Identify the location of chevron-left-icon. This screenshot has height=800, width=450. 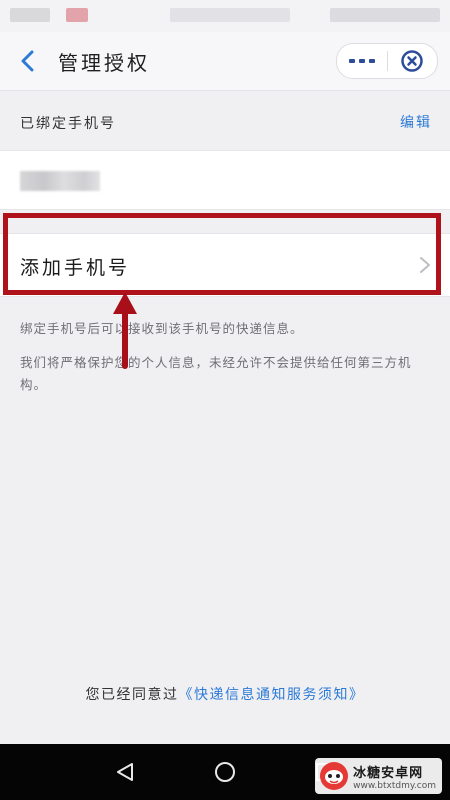
(27, 61).